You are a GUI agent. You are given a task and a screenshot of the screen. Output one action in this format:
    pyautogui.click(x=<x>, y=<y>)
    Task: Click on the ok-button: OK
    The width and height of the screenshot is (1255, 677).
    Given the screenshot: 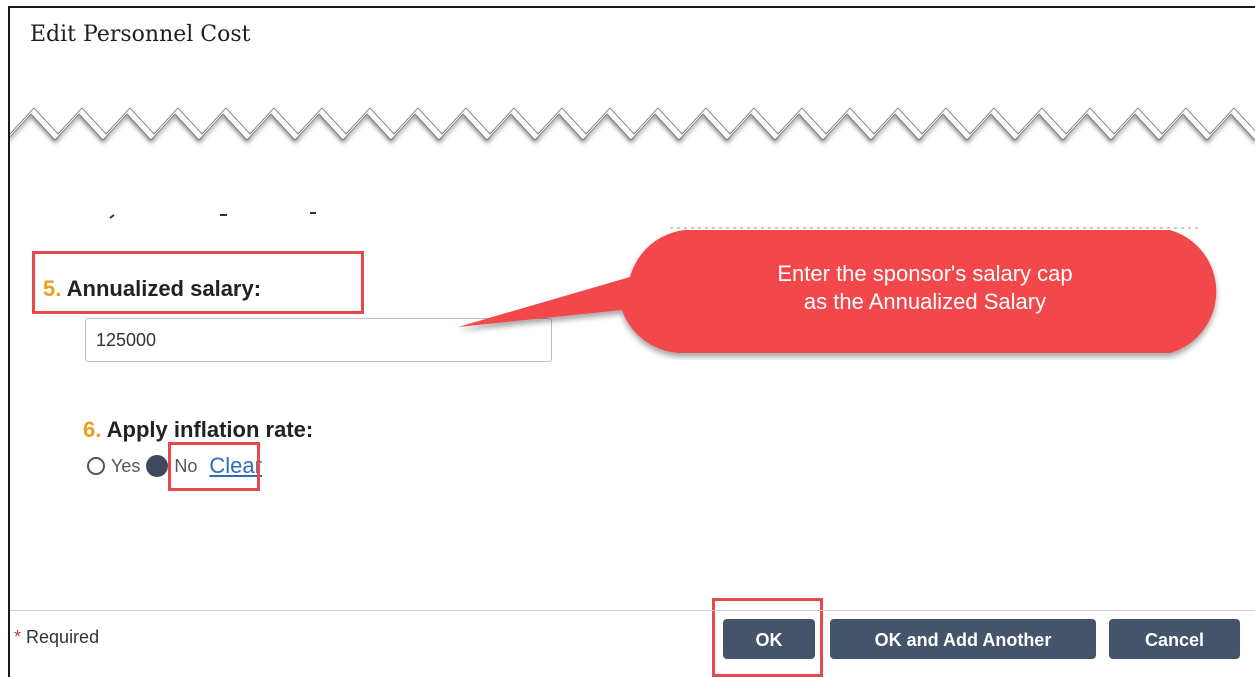 What is the action you would take?
    pyautogui.click(x=769, y=639)
    